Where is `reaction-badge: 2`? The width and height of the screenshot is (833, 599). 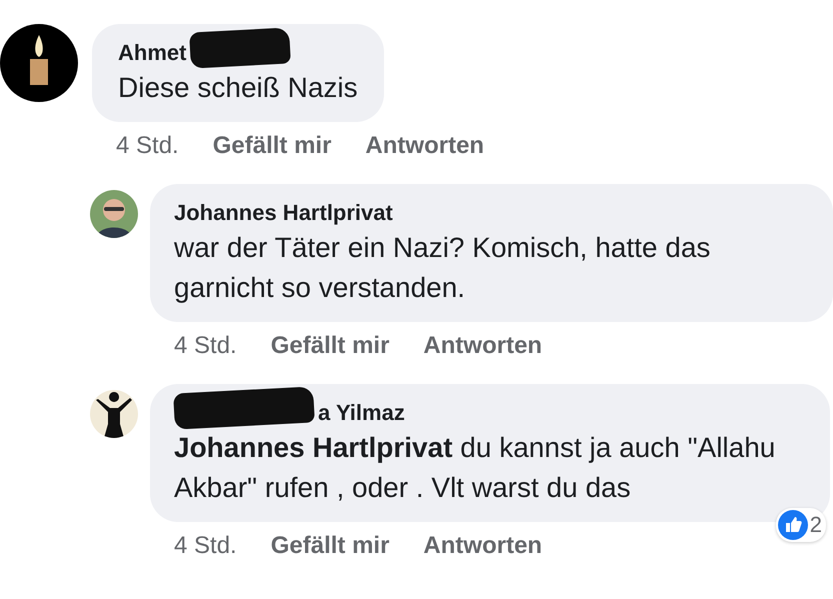
reaction-badge: 2 is located at coordinates (801, 525).